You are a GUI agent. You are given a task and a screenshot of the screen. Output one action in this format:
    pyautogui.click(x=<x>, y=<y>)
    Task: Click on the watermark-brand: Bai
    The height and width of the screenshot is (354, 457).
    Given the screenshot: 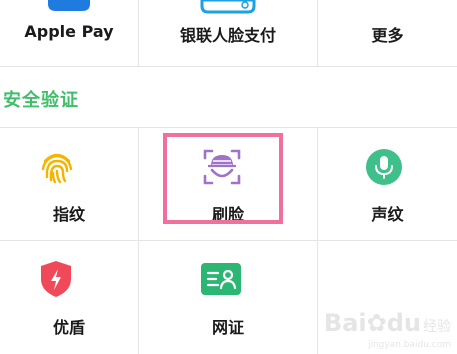 What is the action you would take?
    pyautogui.click(x=345, y=323)
    